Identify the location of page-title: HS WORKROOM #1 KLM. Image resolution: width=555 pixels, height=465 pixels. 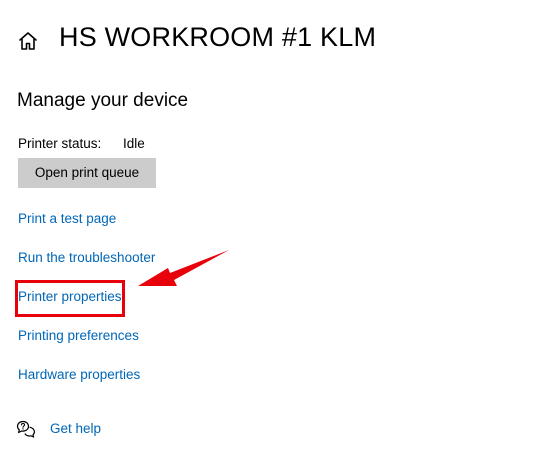
(218, 37).